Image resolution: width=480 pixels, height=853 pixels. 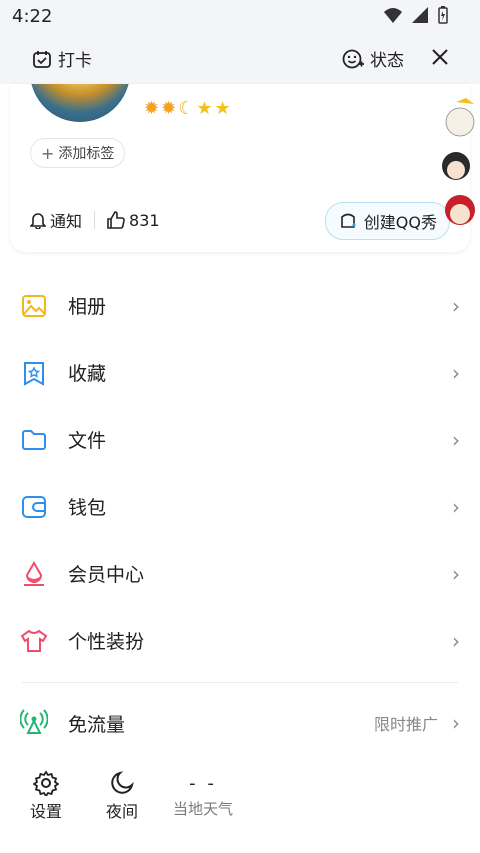 I want to click on weather-value: - -, so click(x=203, y=783).